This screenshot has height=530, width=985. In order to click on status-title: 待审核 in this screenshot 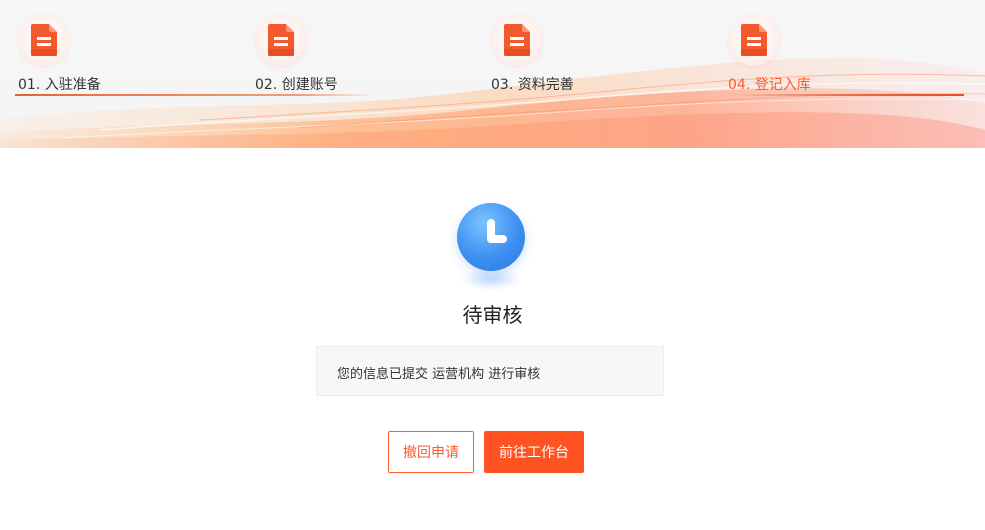, I will do `click(492, 315)`.